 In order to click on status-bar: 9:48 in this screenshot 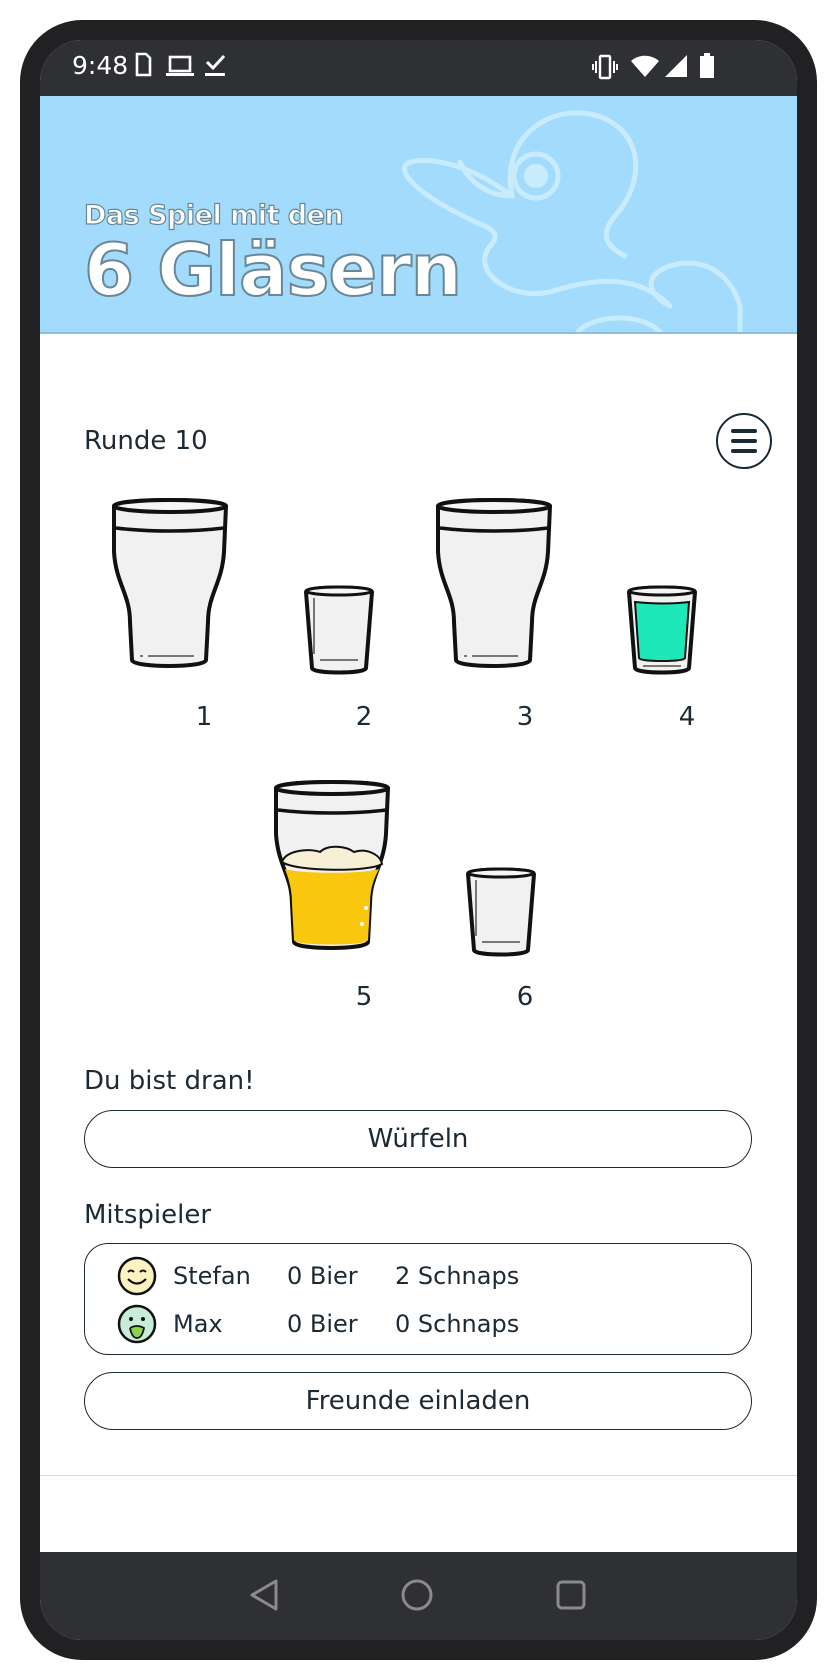, I will do `click(418, 68)`.